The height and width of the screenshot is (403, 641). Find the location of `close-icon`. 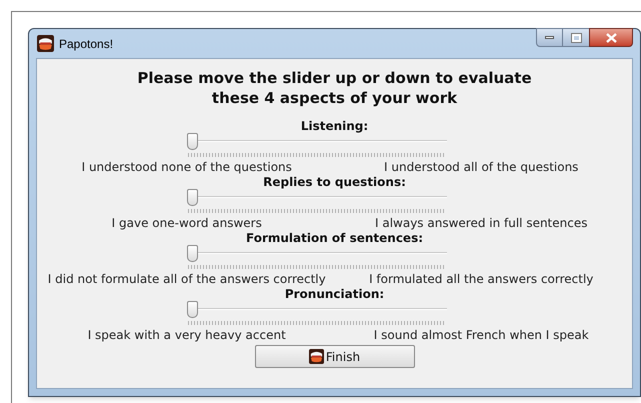

close-icon is located at coordinates (611, 37).